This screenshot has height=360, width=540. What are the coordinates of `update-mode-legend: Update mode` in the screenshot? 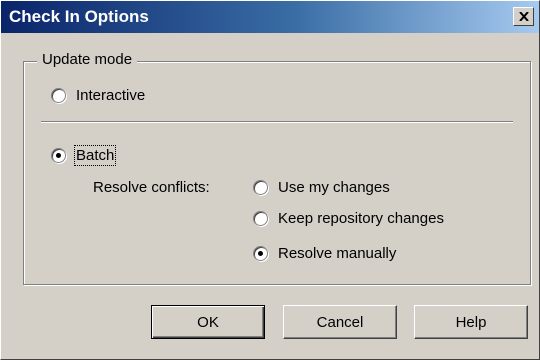 It's located at (87, 59).